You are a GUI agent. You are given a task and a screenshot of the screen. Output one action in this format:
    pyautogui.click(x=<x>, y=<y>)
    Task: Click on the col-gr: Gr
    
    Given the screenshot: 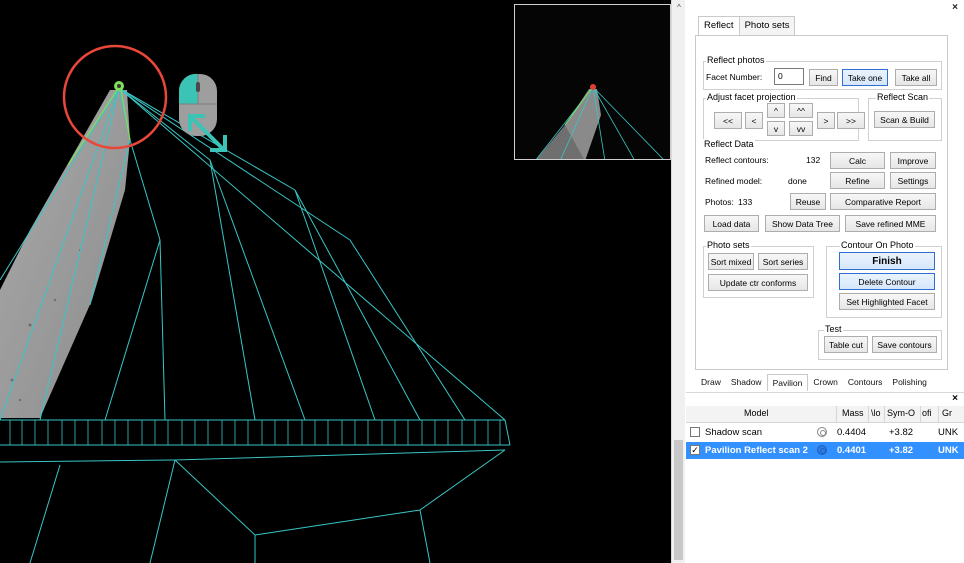 What is the action you would take?
    pyautogui.click(x=947, y=413)
    